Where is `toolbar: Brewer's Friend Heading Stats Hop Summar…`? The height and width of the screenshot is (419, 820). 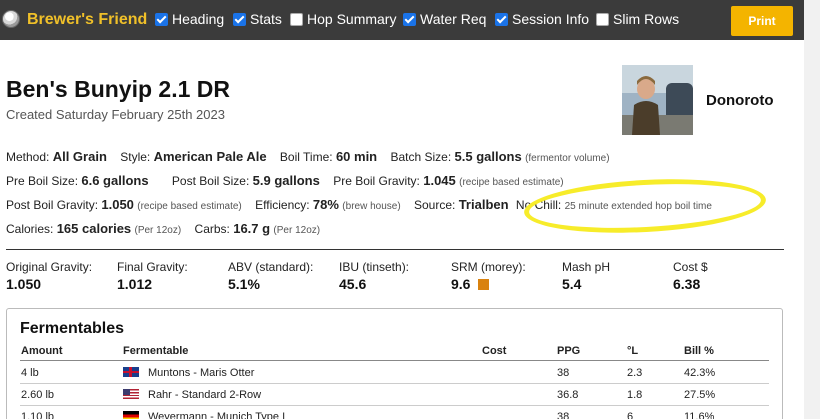
toolbar: Brewer's Friend Heading Stats Hop Summar… is located at coordinates (402, 20).